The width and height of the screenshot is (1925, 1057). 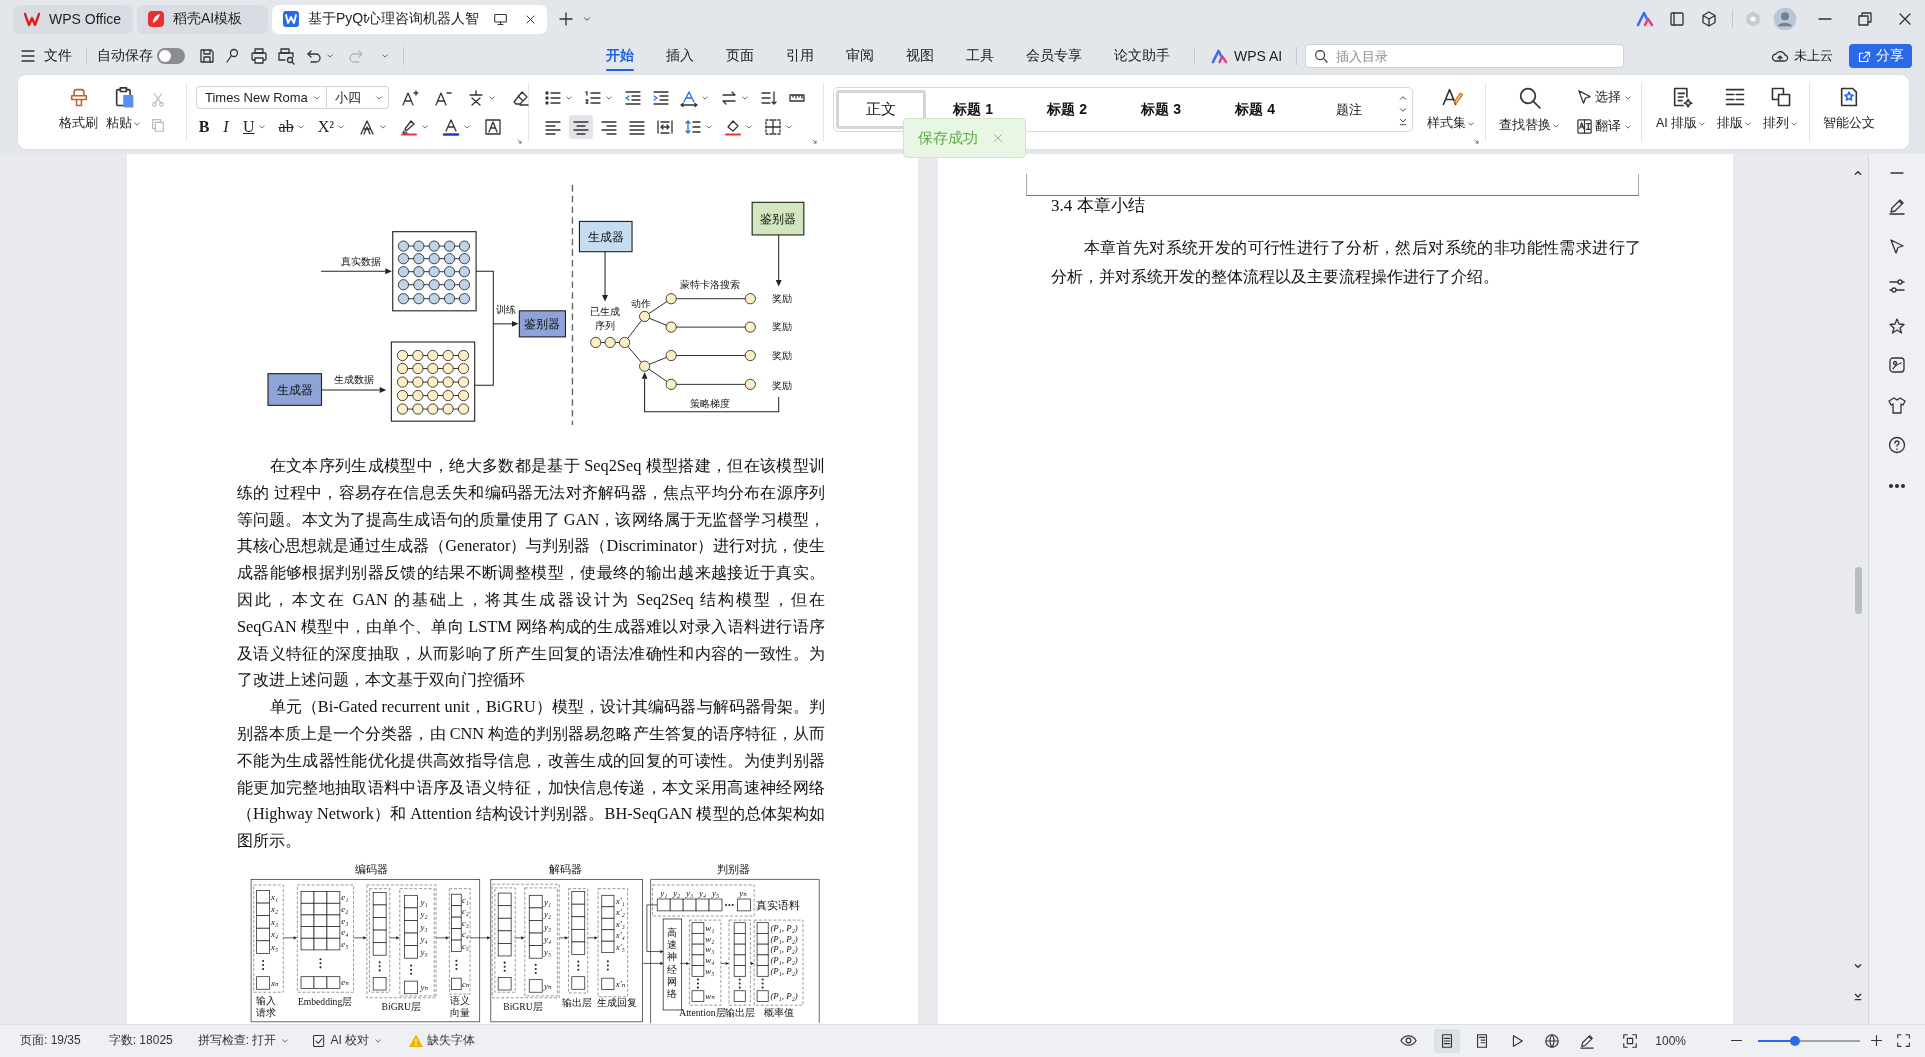 What do you see at coordinates (125, 56) in the screenshot?
I see `autosave-label: 自动保存` at bounding box center [125, 56].